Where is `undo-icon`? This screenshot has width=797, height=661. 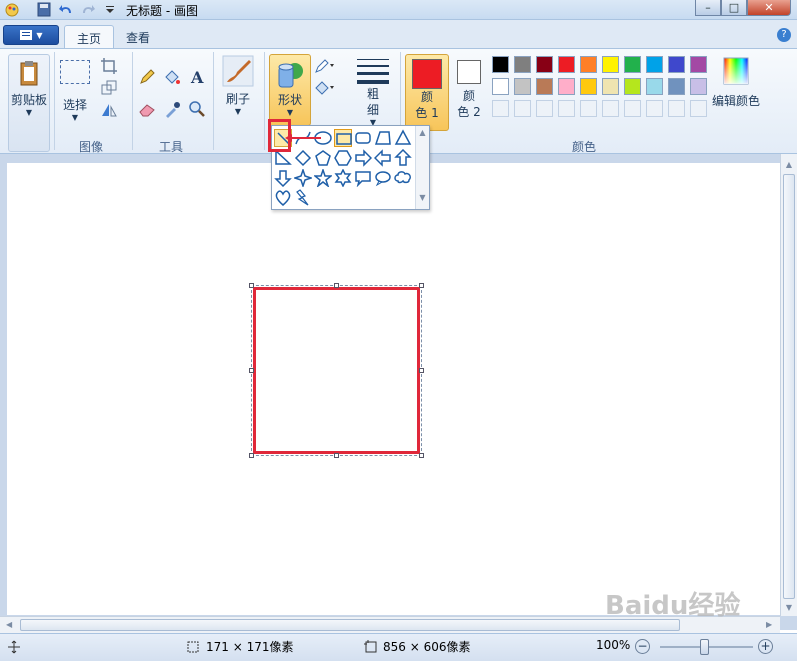 undo-icon is located at coordinates (66, 9).